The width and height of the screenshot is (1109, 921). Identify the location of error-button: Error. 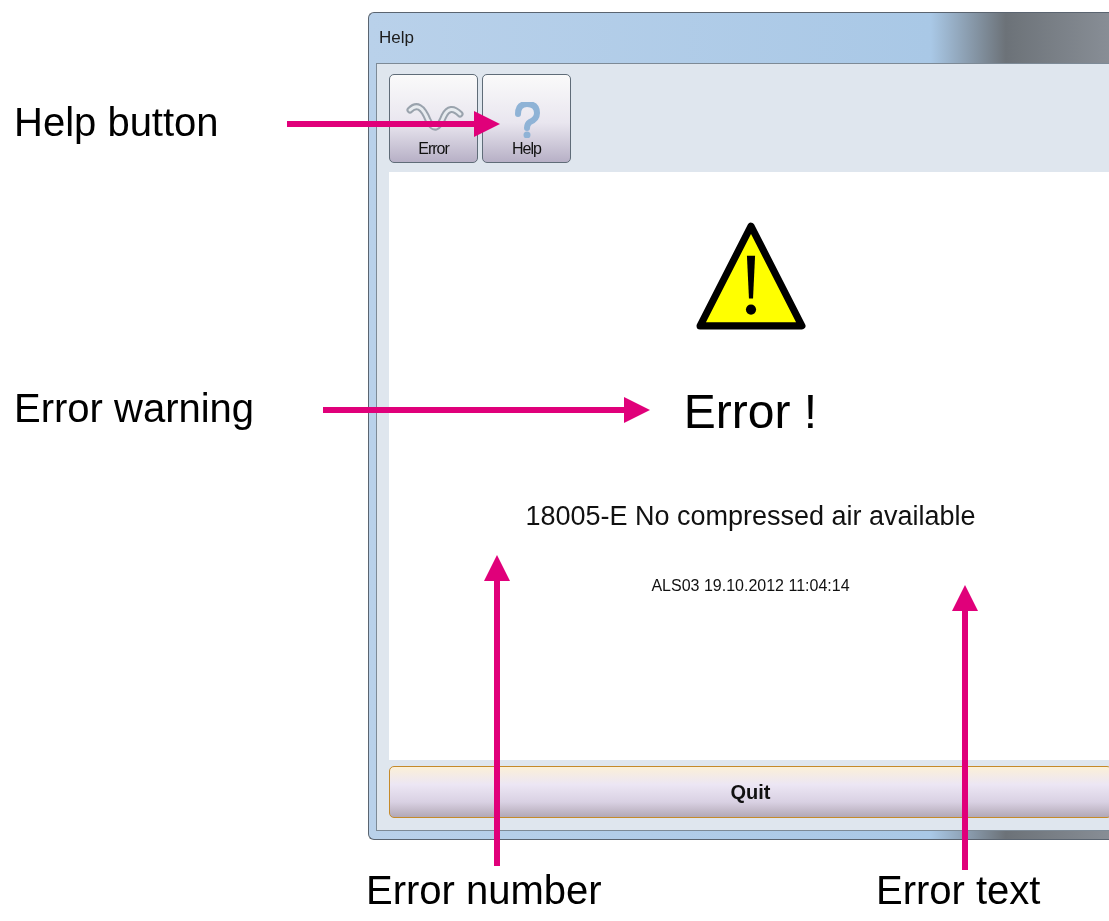
(433, 118).